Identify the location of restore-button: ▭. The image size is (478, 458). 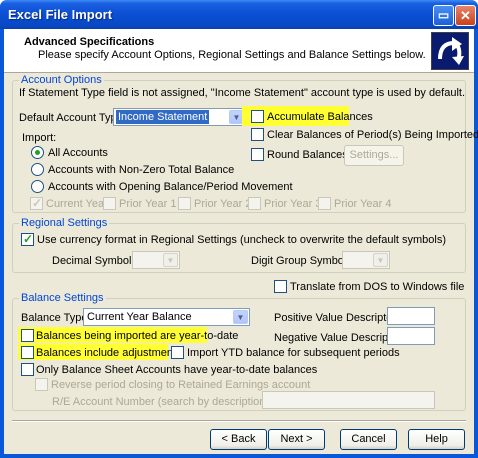
(443, 15).